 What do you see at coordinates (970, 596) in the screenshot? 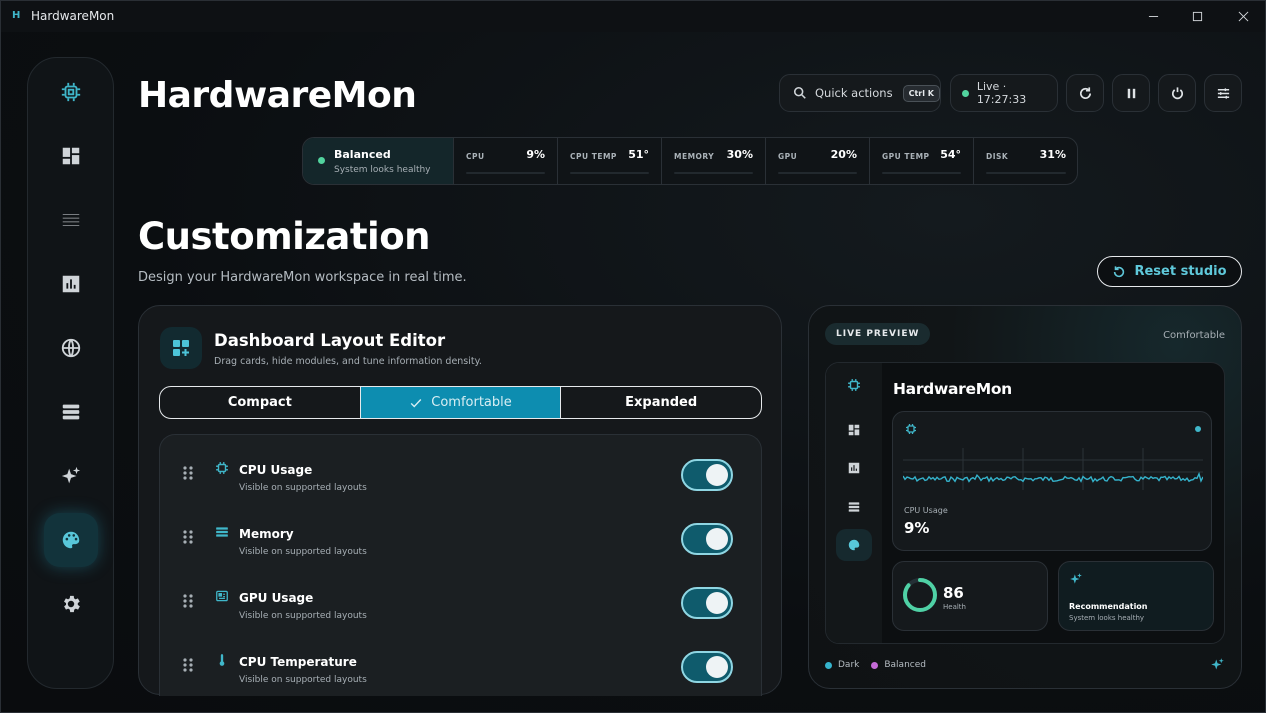
I see `preview-health-card: 86 Health` at bounding box center [970, 596].